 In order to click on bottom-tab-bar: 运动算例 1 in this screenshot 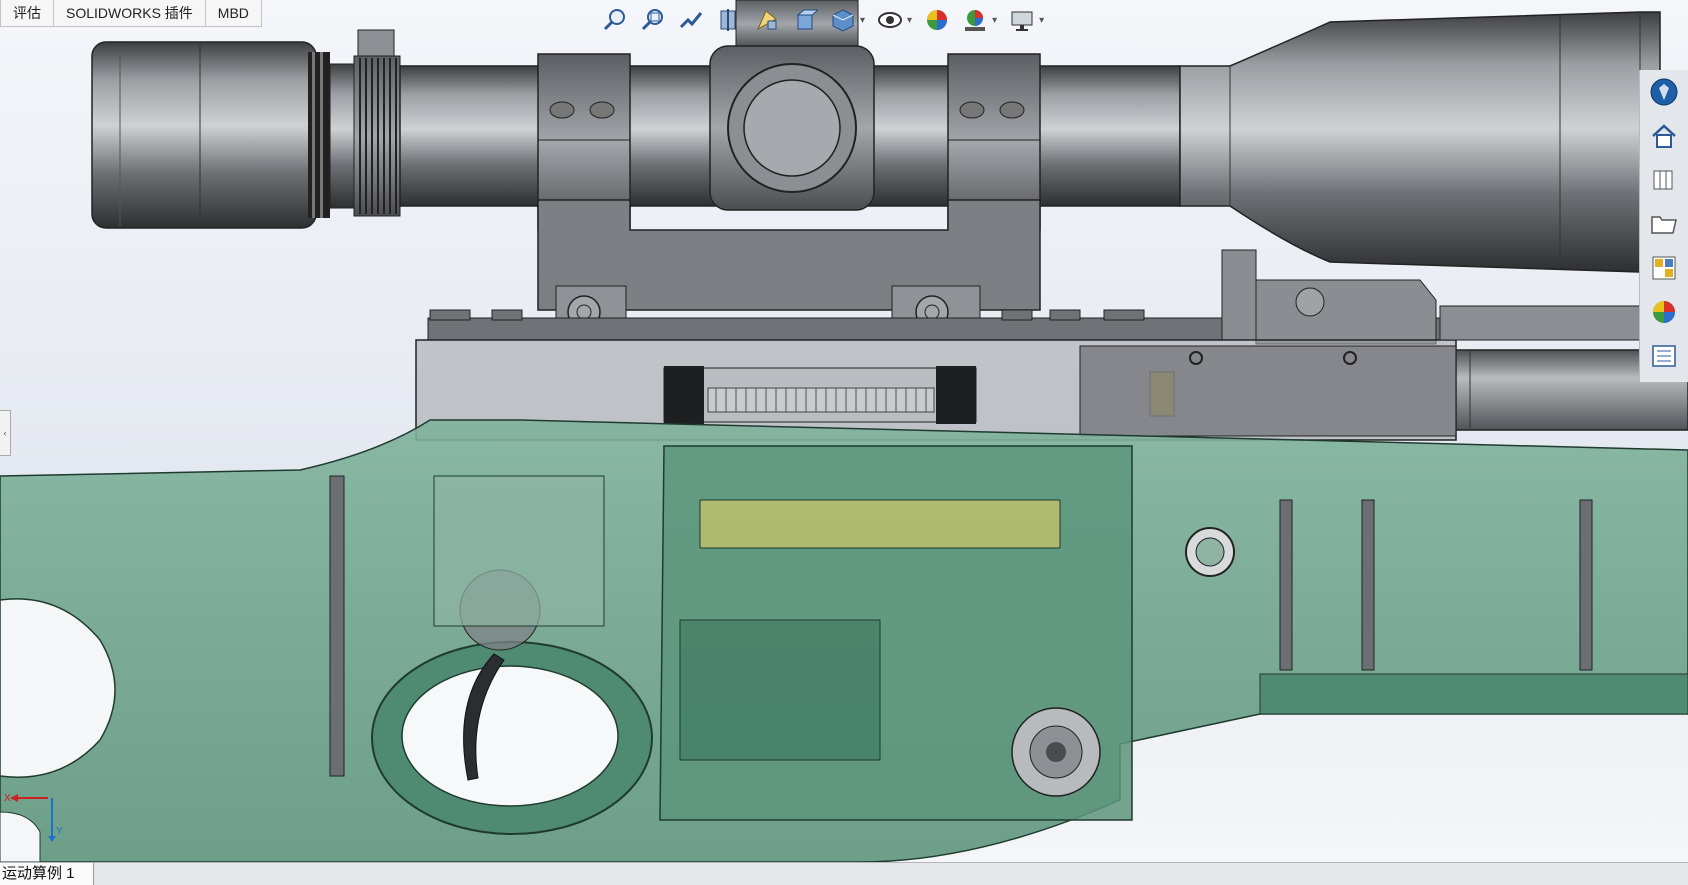, I will do `click(844, 873)`.